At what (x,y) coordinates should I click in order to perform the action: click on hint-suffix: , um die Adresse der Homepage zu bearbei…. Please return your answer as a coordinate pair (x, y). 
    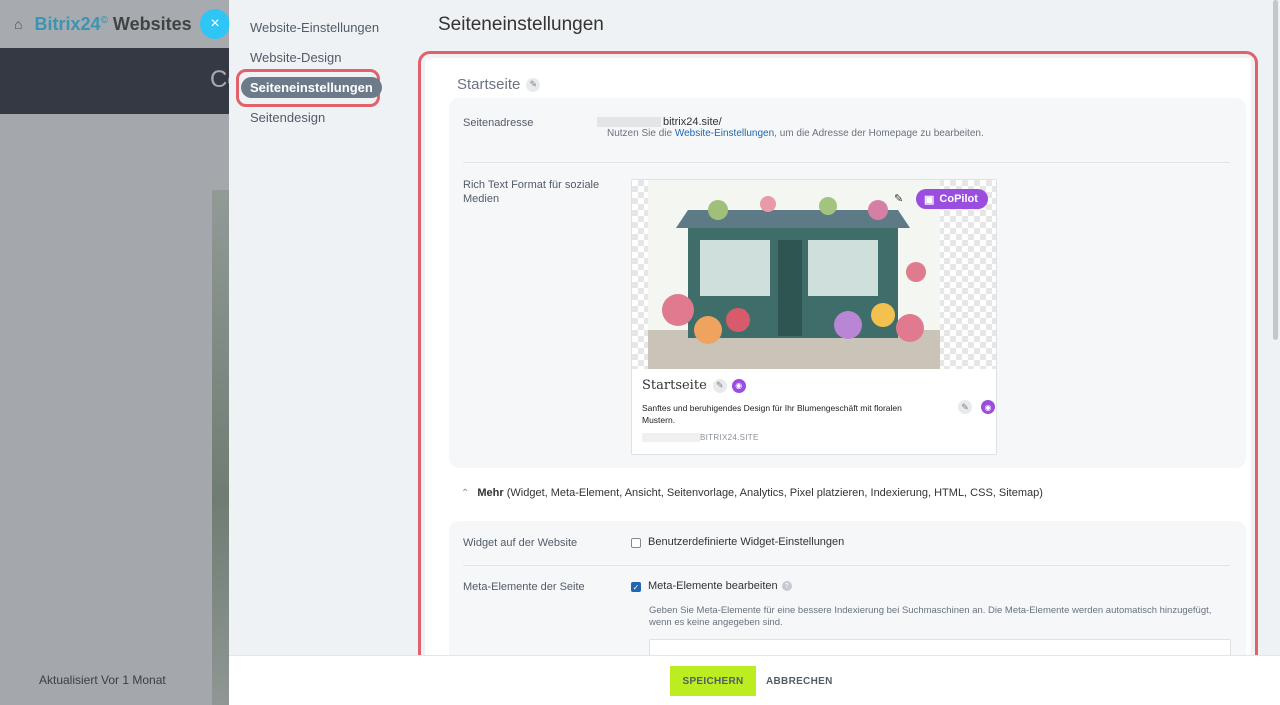
    Looking at the image, I should click on (879, 133).